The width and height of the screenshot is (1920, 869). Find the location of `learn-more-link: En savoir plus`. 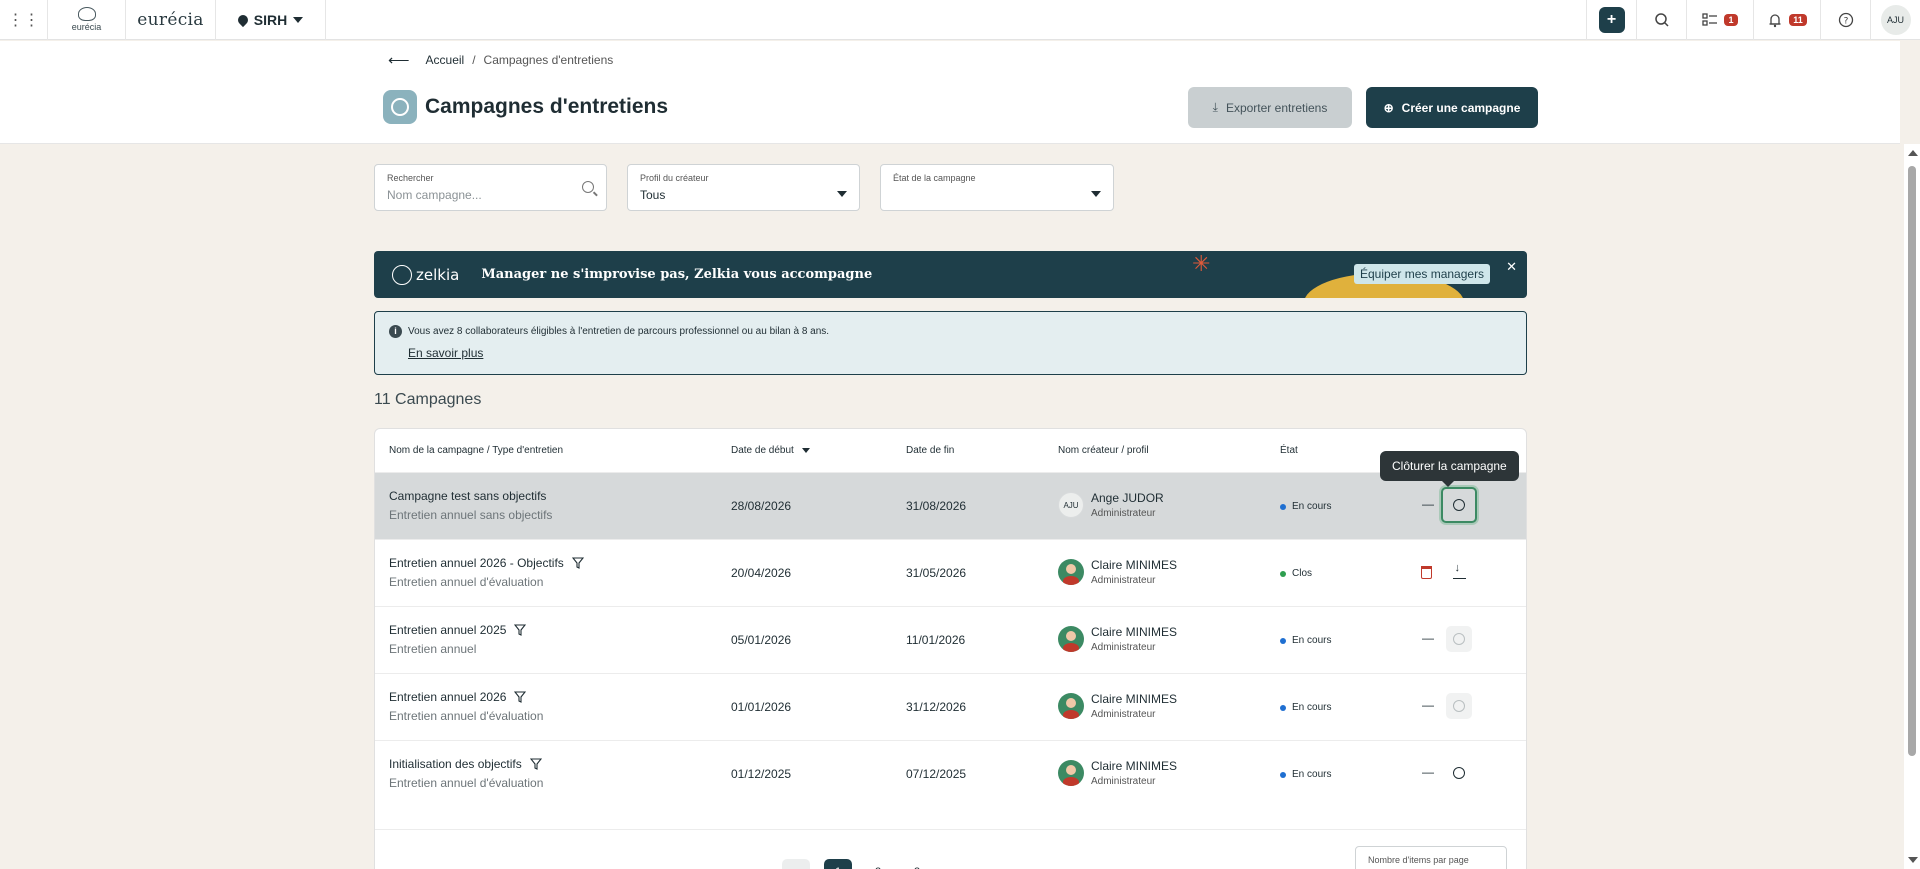

learn-more-link: En savoir plus is located at coordinates (445, 353).